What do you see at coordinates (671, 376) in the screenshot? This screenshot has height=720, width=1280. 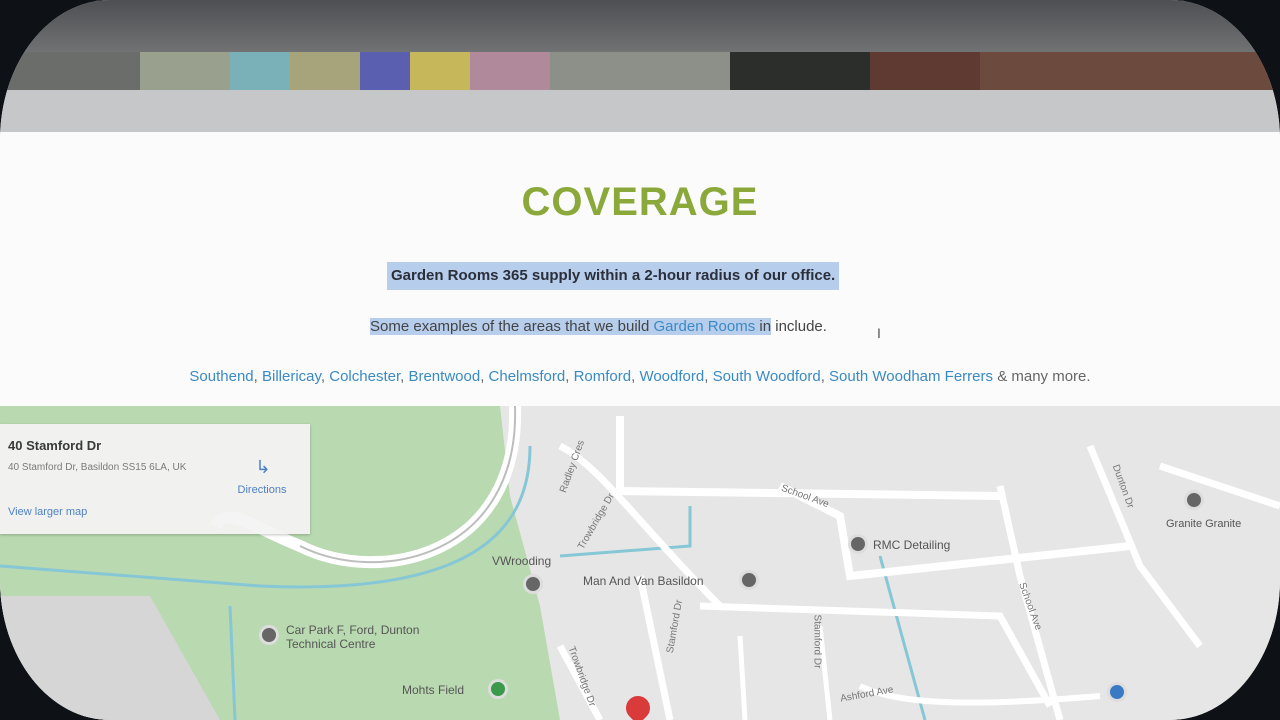 I see `area-link: Woodford` at bounding box center [671, 376].